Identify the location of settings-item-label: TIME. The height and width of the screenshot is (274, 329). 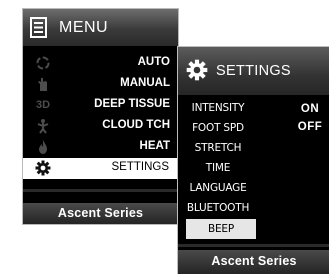
(218, 168).